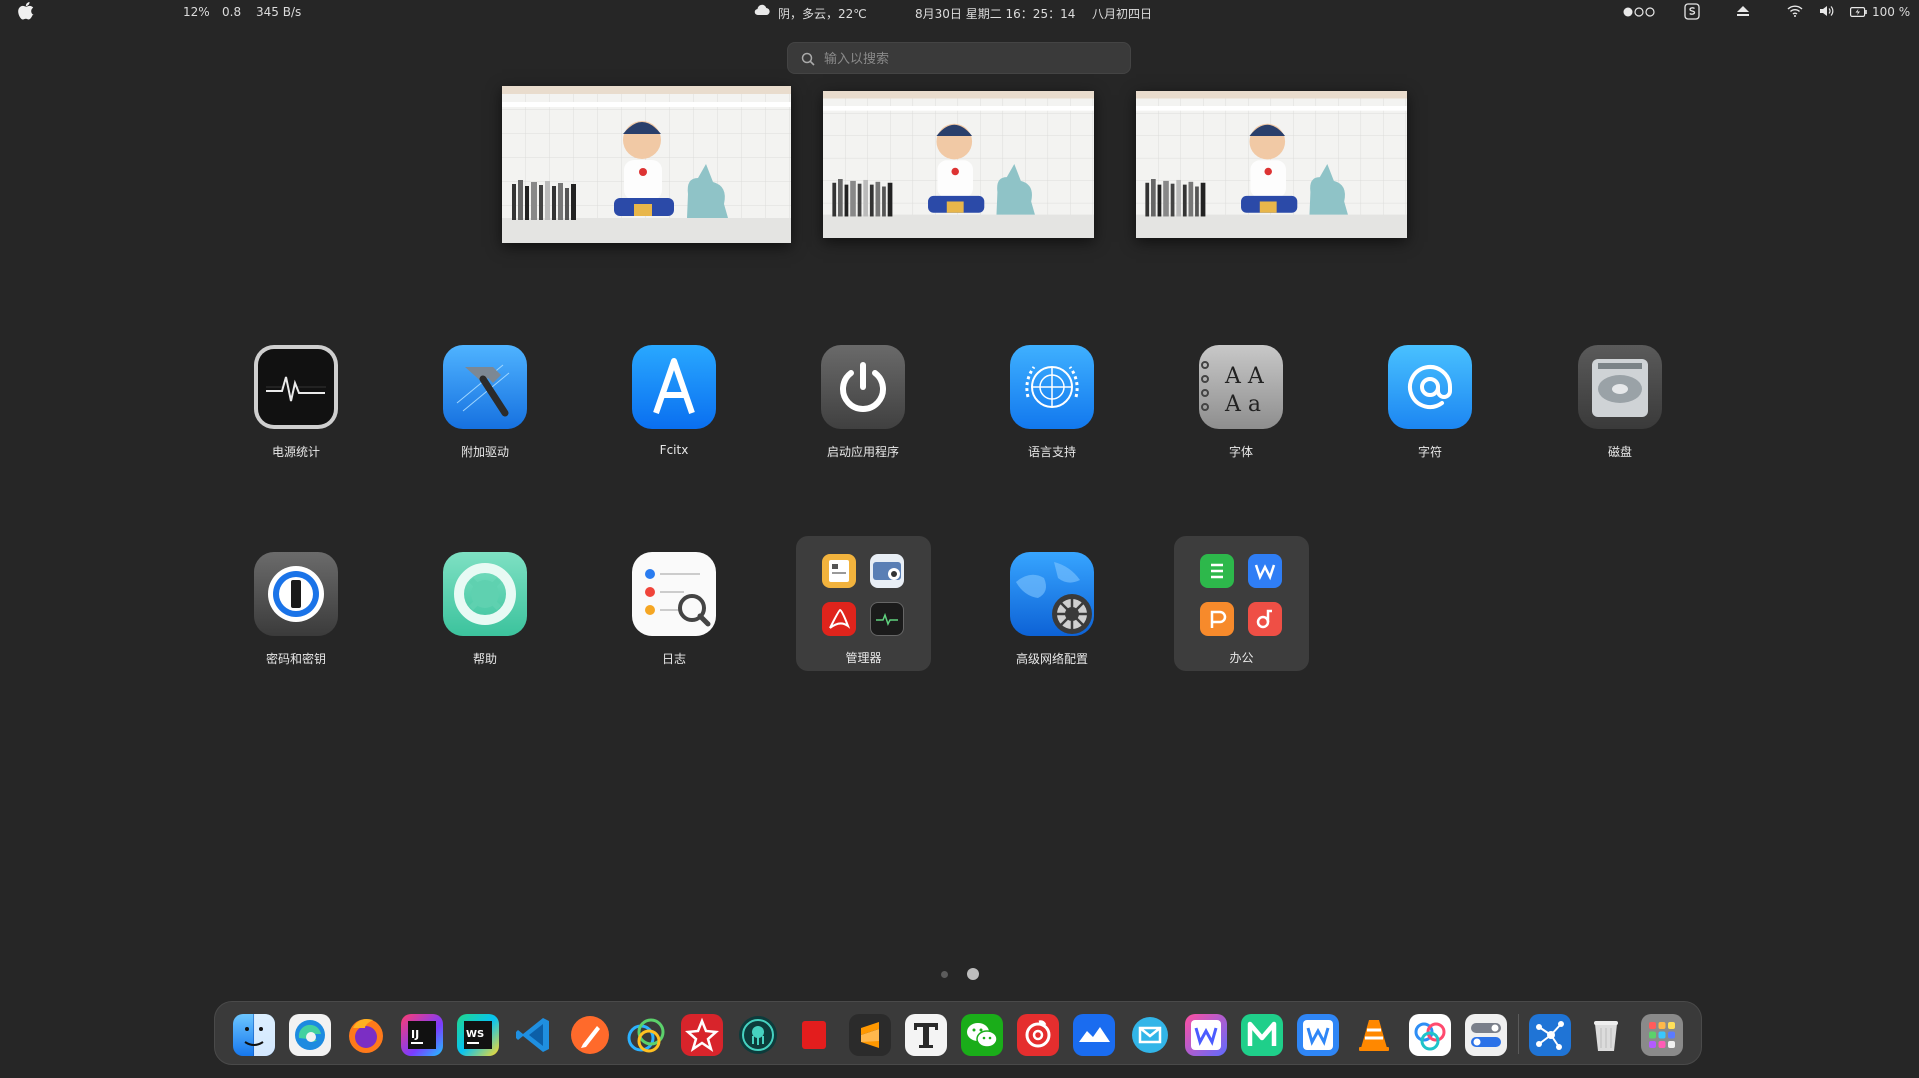 The image size is (1919, 1078). Describe the element at coordinates (1051, 659) in the screenshot. I see `app-label: 高级网络配置` at that location.